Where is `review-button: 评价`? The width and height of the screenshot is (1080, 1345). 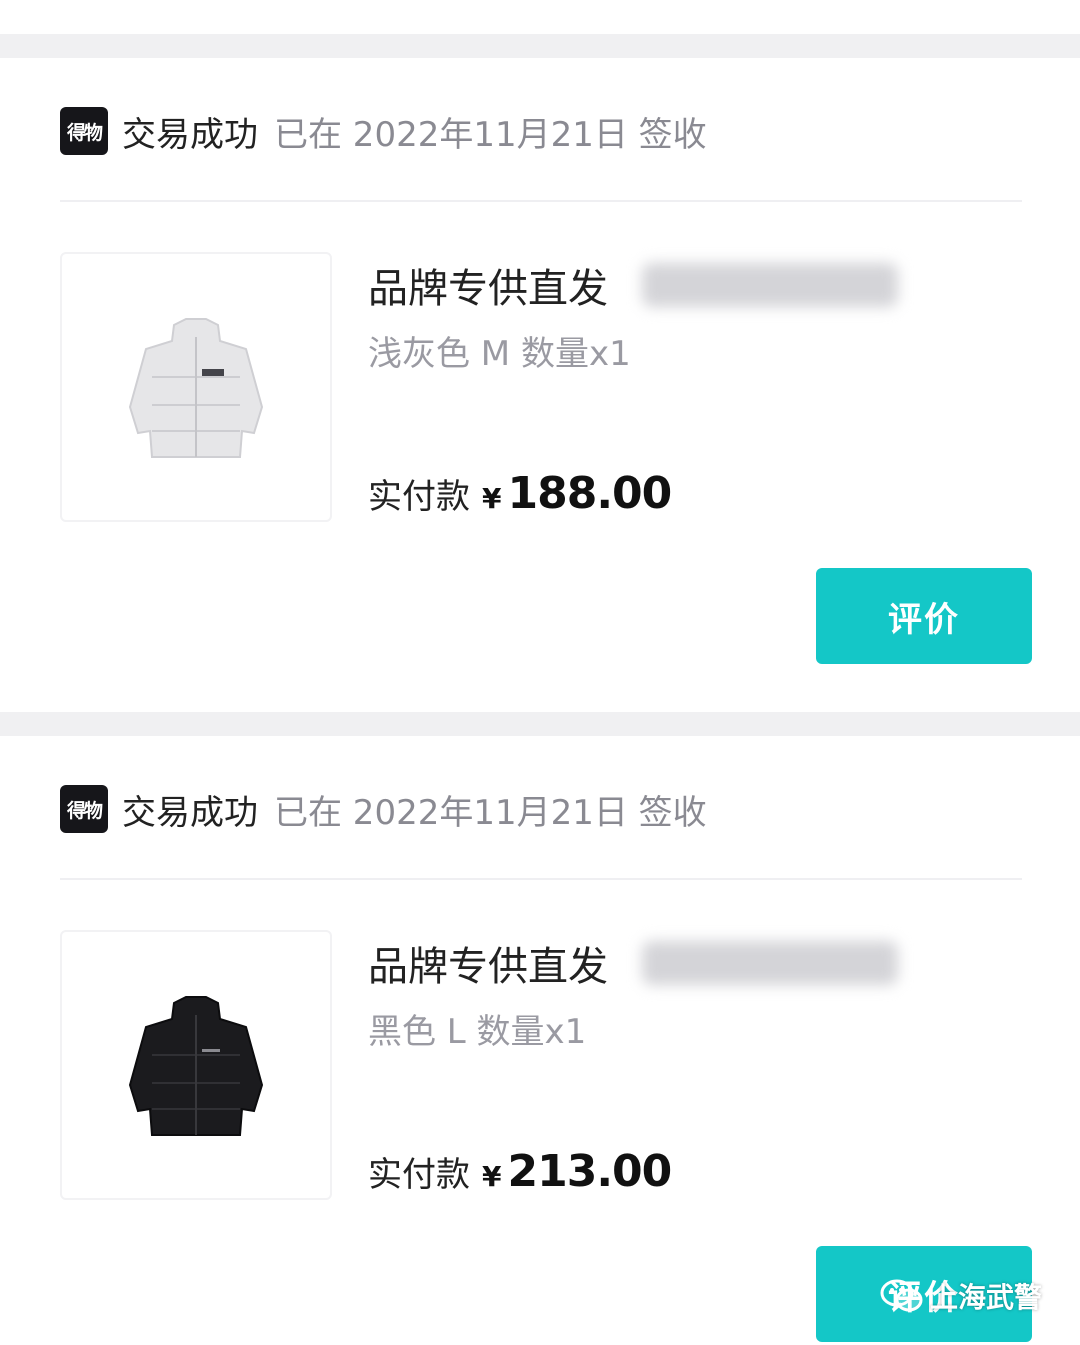 review-button: 评价 is located at coordinates (924, 616).